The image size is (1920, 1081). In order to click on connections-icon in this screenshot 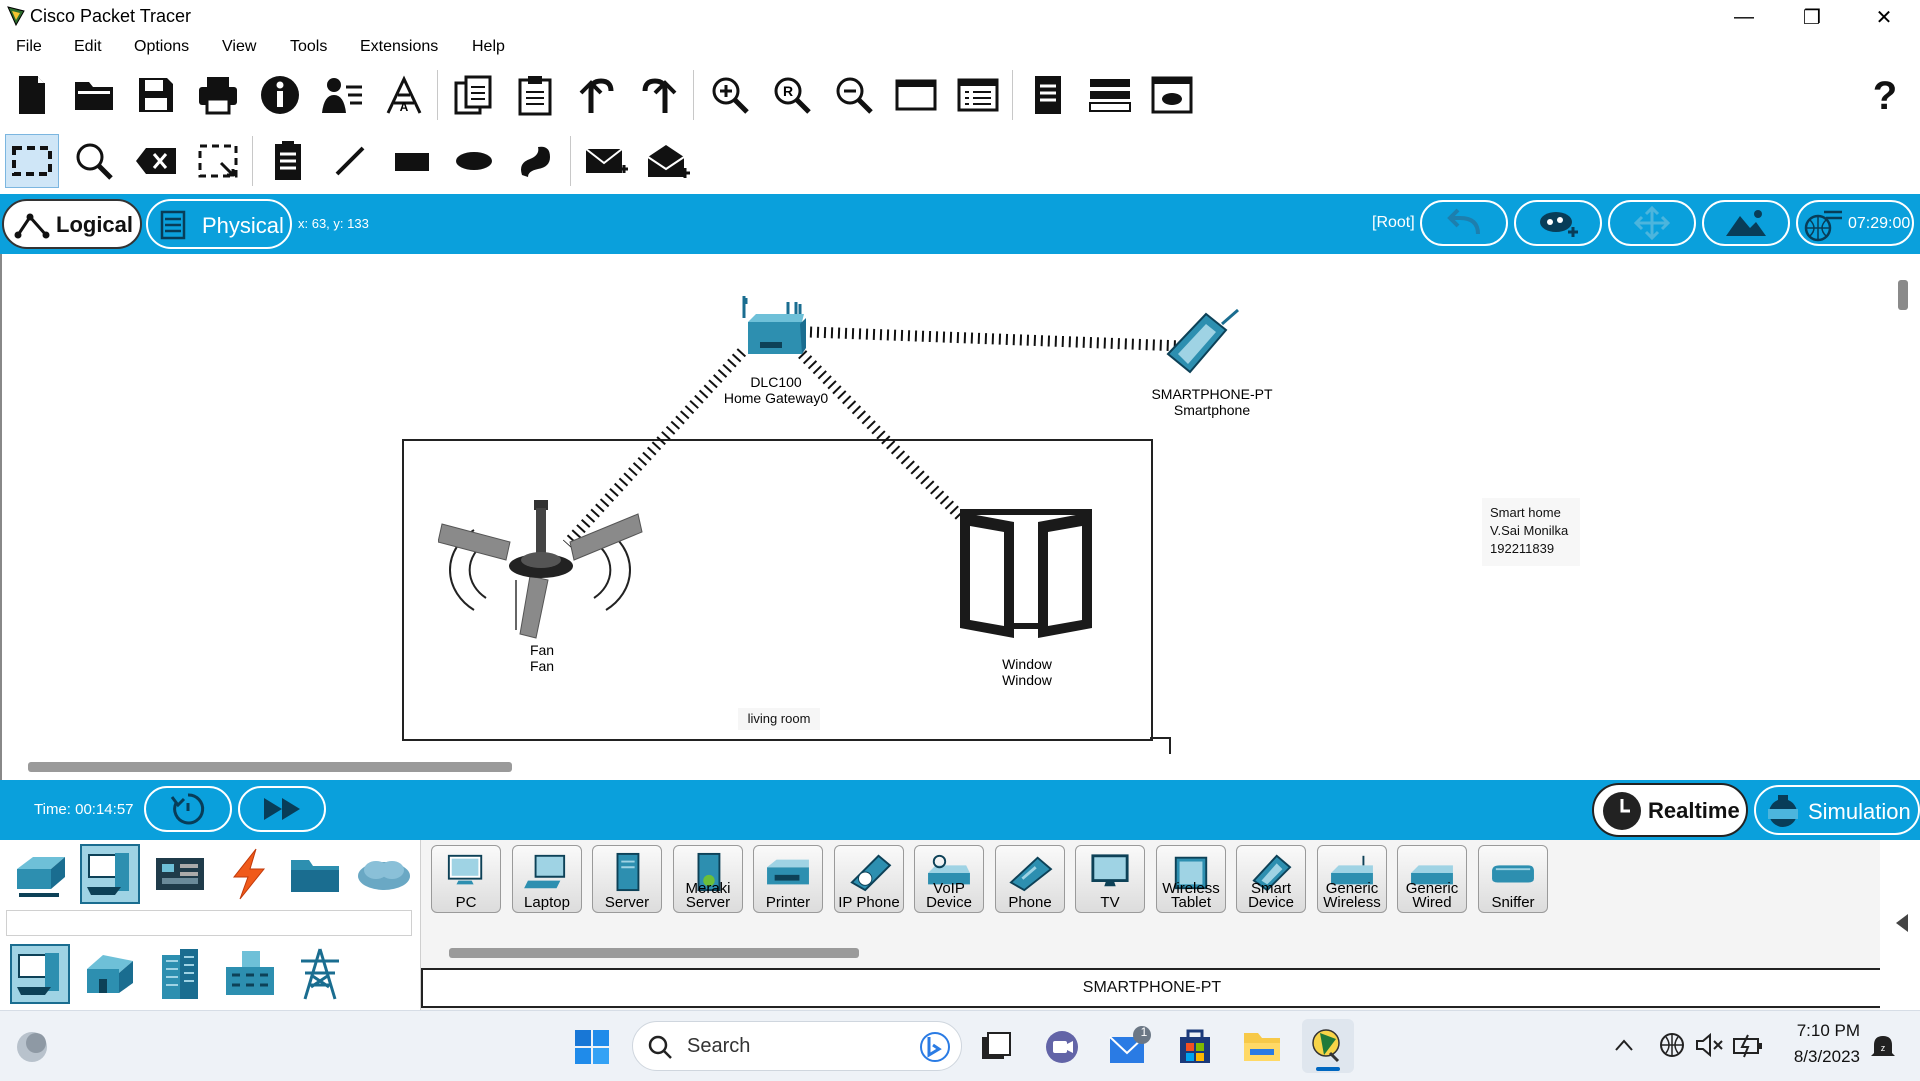, I will do `click(248, 874)`.